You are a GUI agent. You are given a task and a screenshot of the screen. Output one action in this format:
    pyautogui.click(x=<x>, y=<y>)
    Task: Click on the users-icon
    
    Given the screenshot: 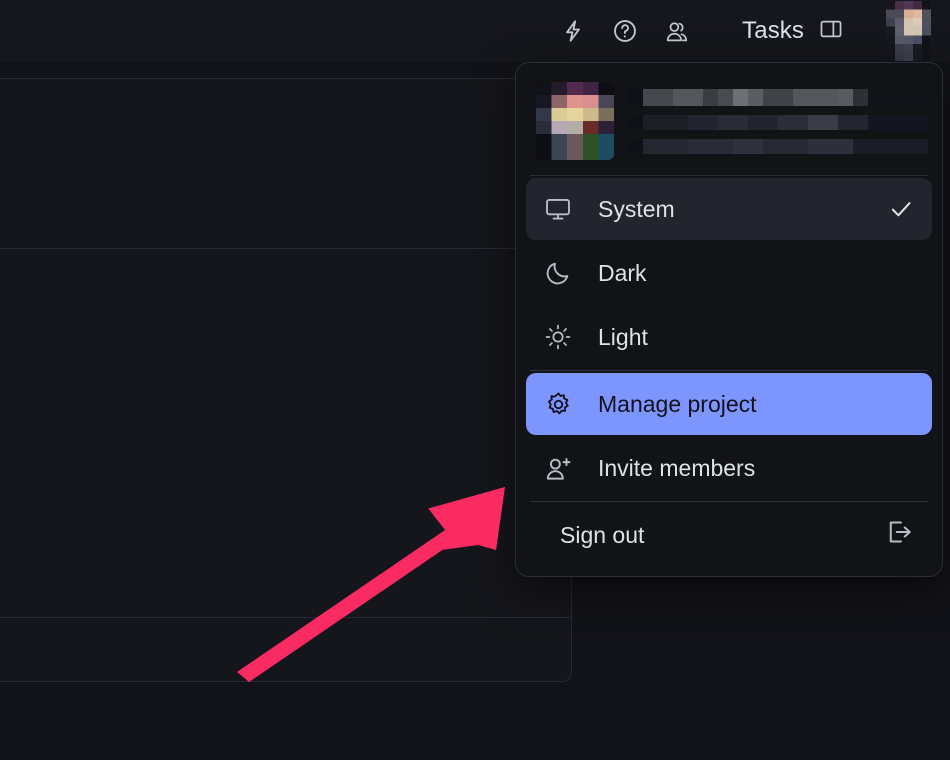 What is the action you would take?
    pyautogui.click(x=677, y=31)
    